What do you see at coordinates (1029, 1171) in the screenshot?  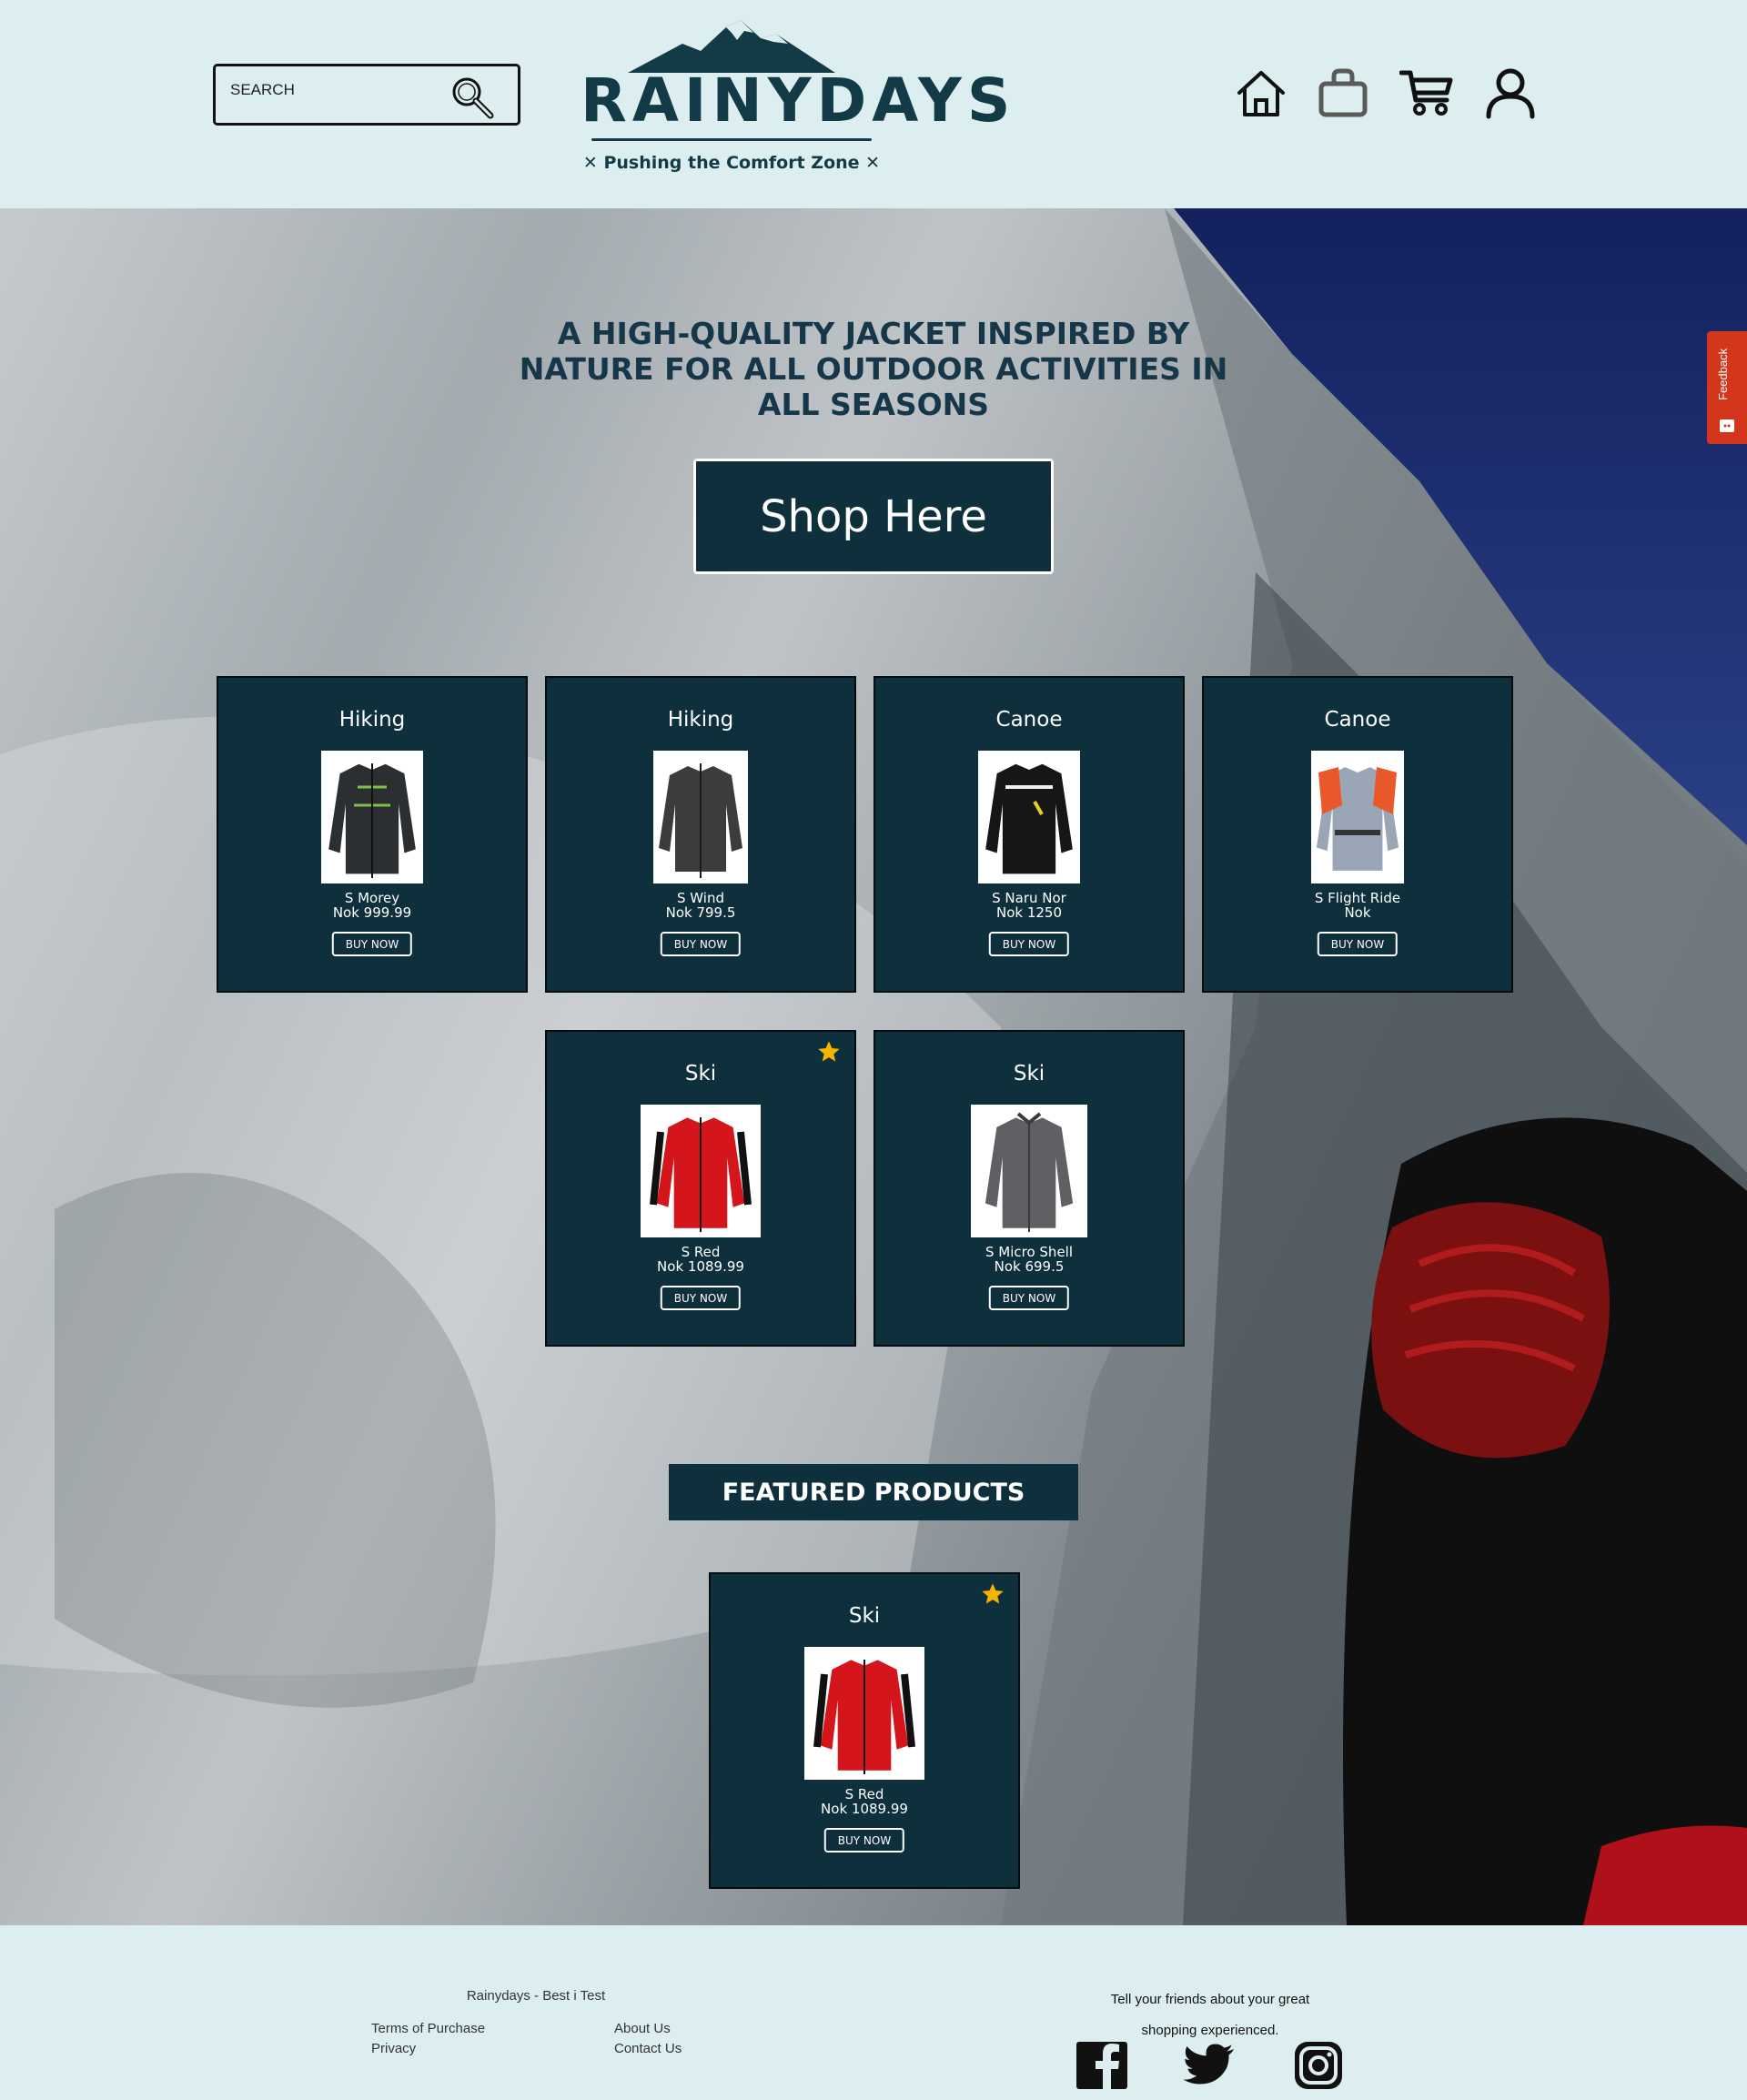 I see `product-image-grey-ski-jacket` at bounding box center [1029, 1171].